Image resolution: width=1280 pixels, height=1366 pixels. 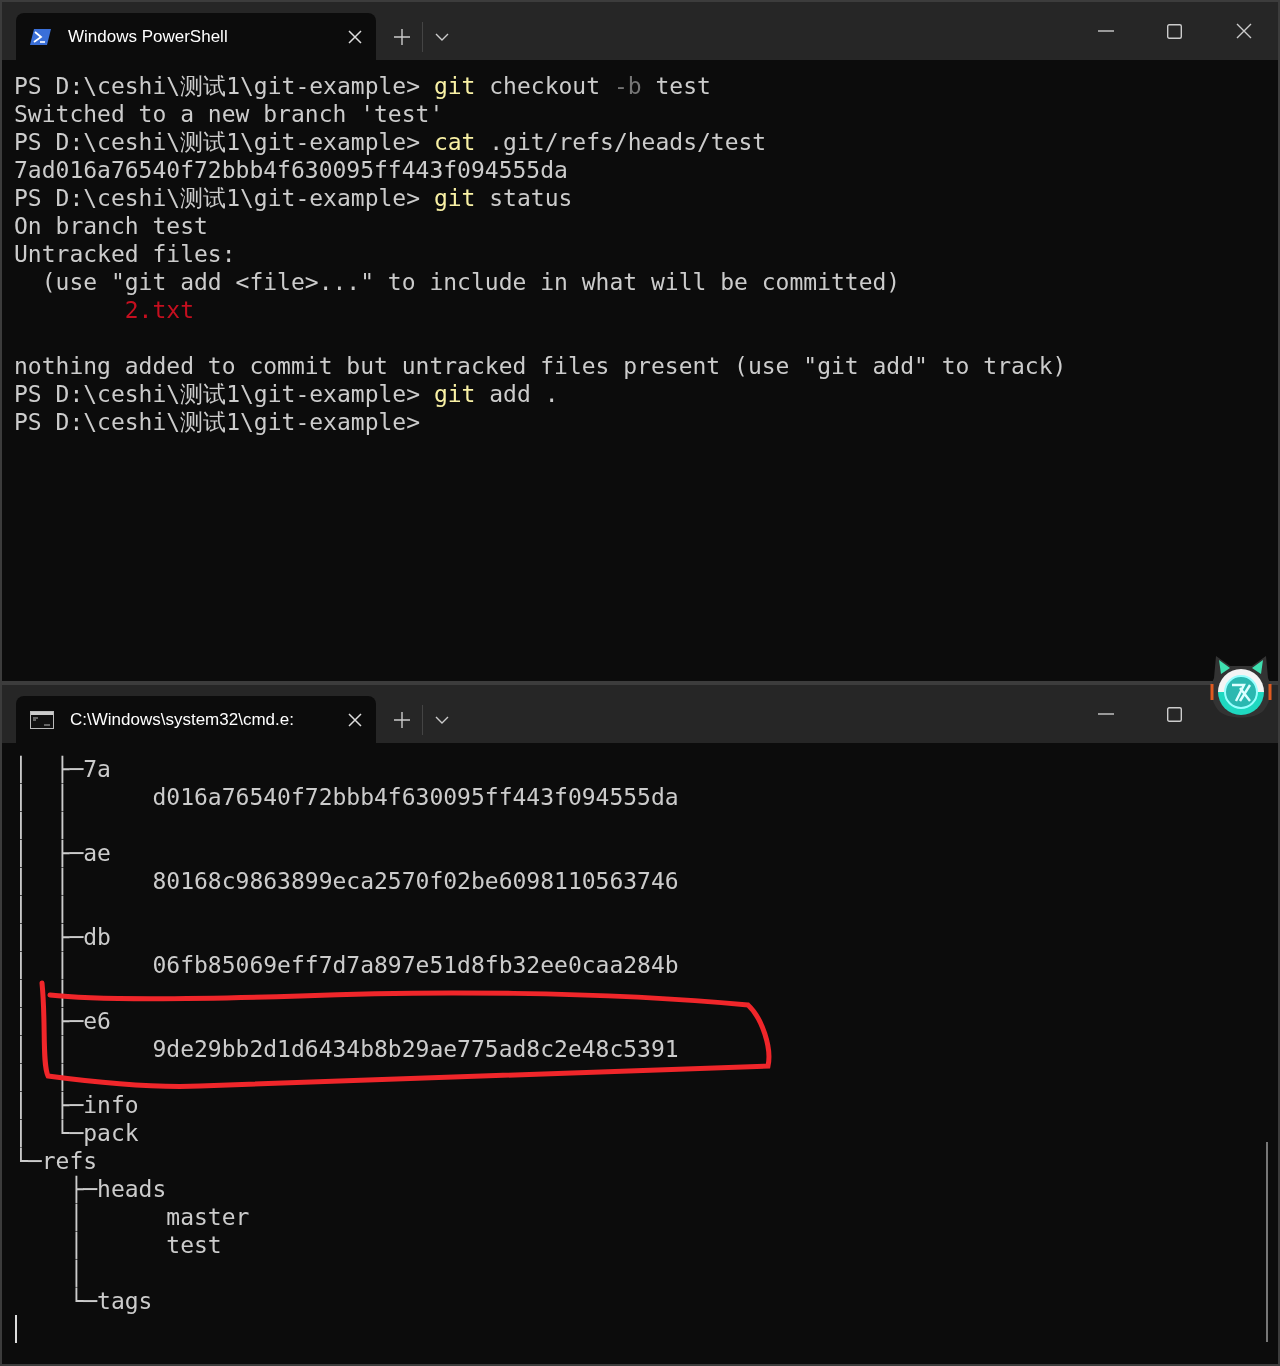 What do you see at coordinates (41, 36) in the screenshot?
I see `powershell-icon` at bounding box center [41, 36].